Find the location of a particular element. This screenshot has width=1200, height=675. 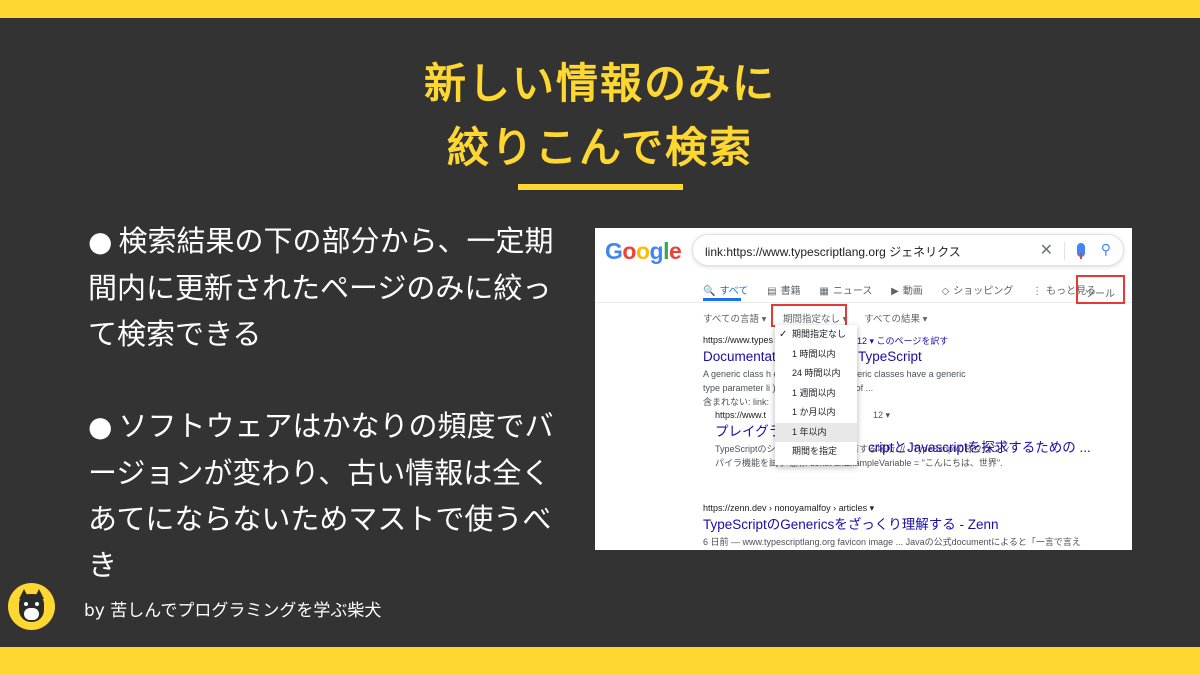

search-tabs: 🔍 すべて ▤ 書籍 ▦ ニュース ▶ 動画 ◇ ショッピング ⋮ もっと見る is located at coordinates (907, 289).